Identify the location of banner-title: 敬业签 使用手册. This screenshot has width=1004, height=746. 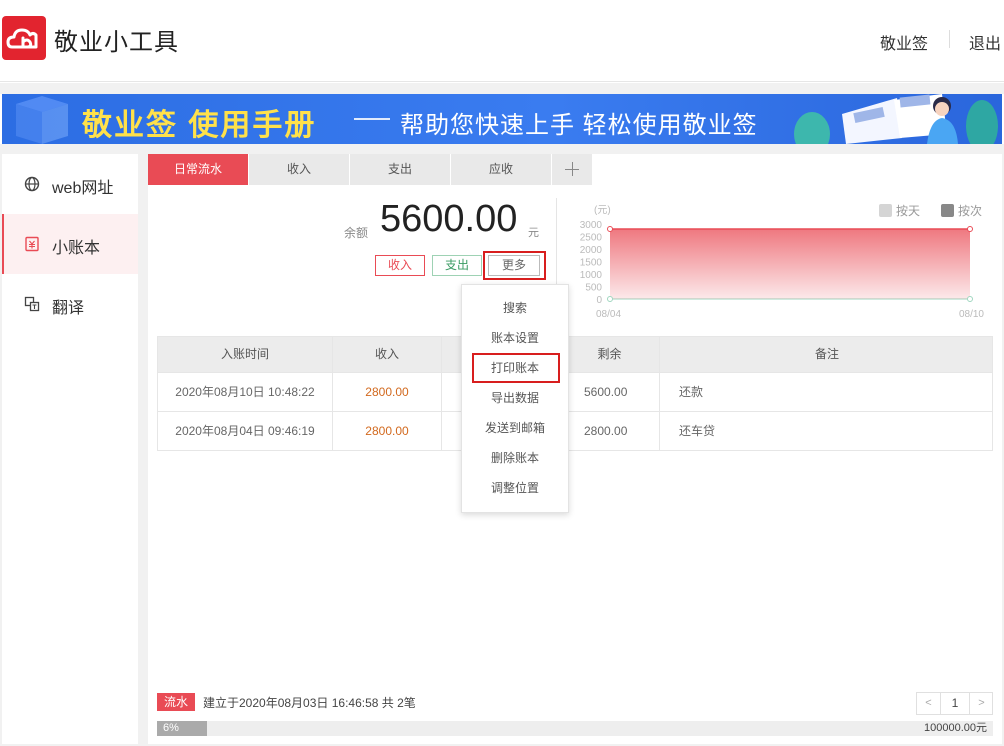
(199, 125).